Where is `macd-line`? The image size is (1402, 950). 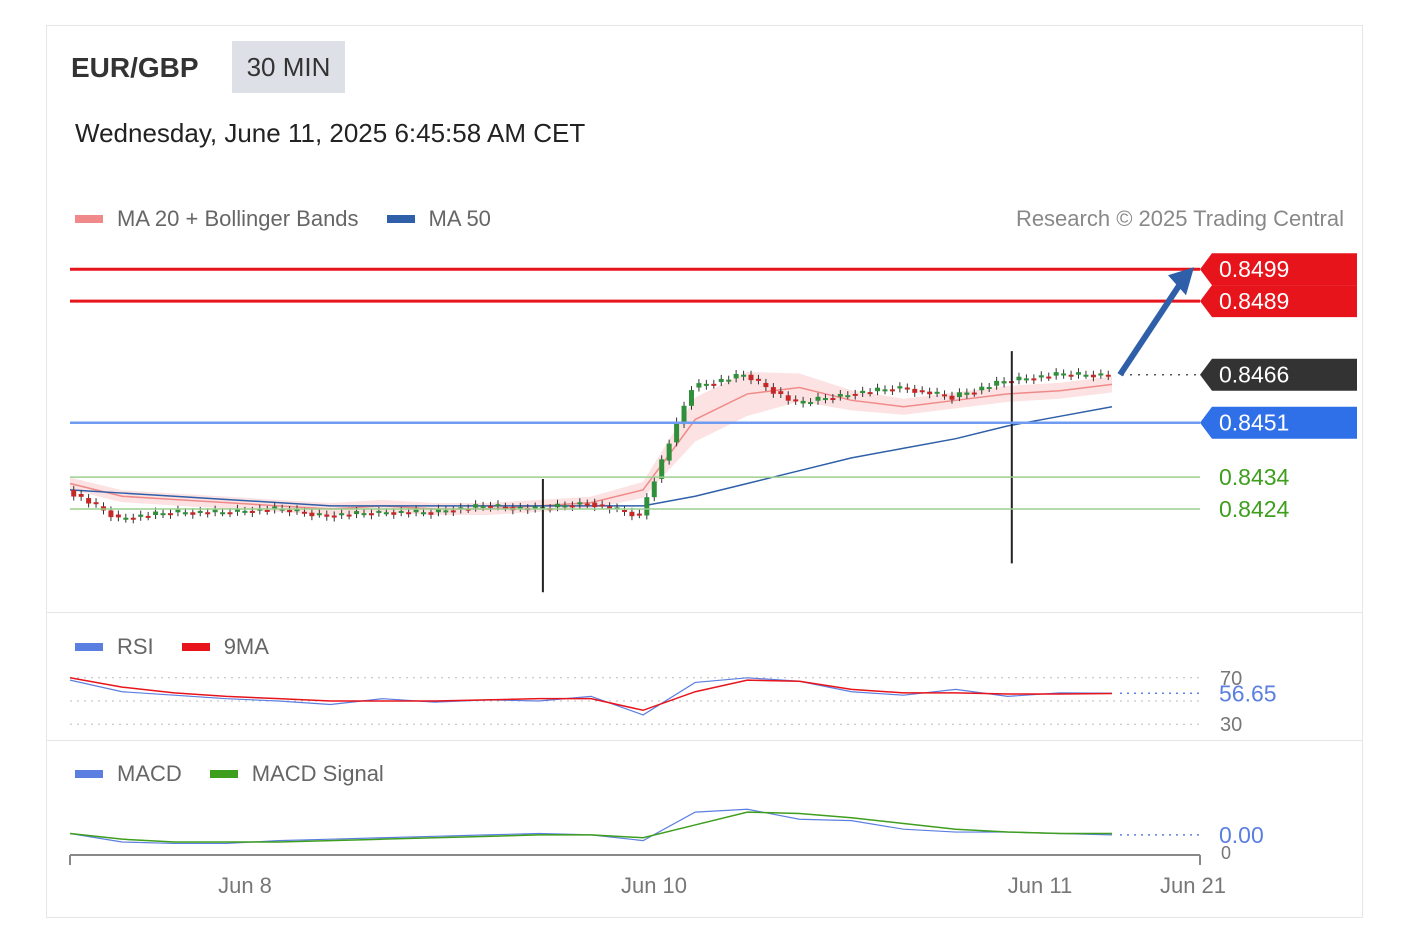 macd-line is located at coordinates (591, 826).